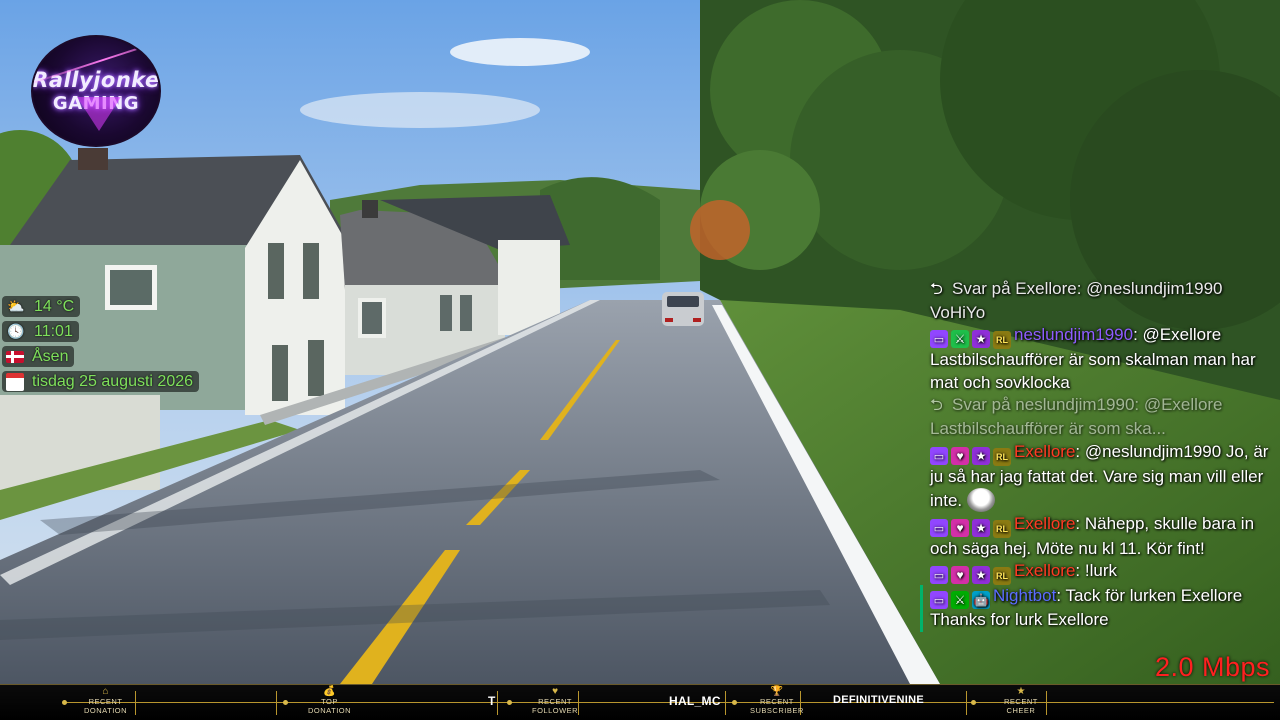  I want to click on money-bag-icon: 💰, so click(329, 691).